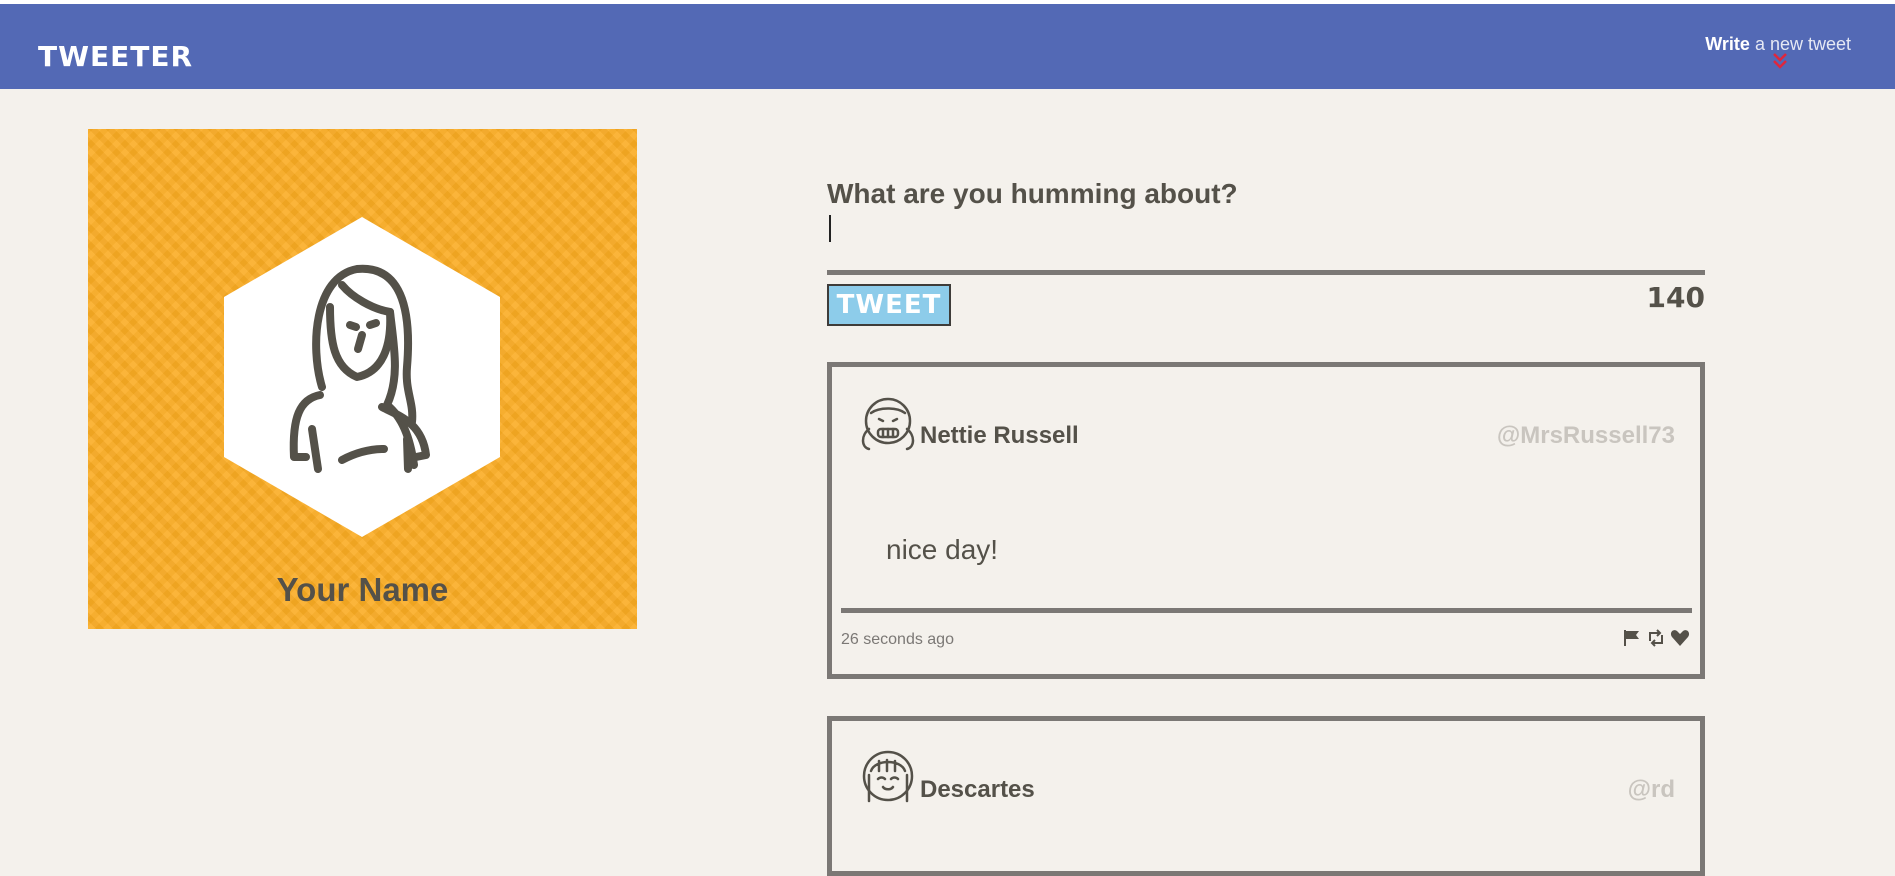  Describe the element at coordinates (830, 228) in the screenshot. I see `text-caret` at that location.